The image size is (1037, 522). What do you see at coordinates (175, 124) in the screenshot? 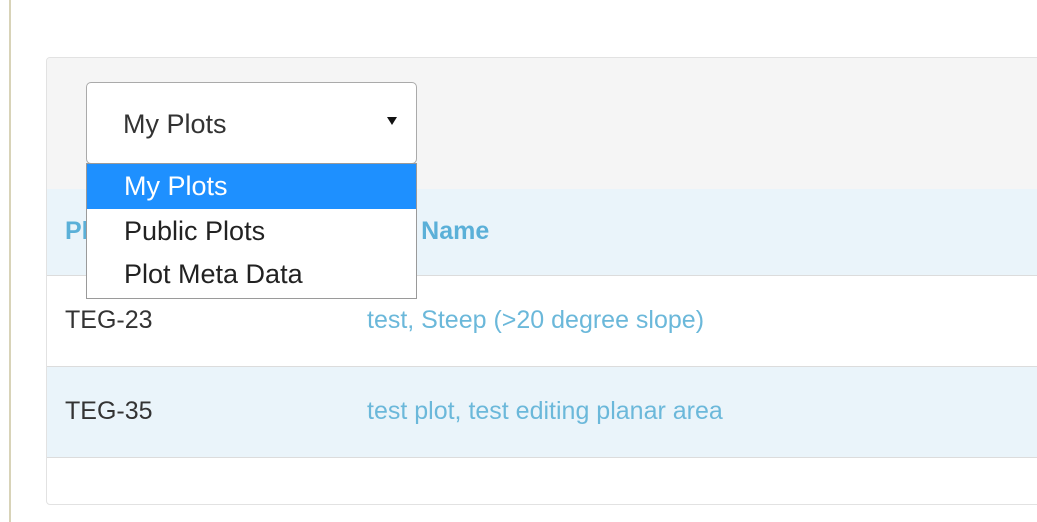
I see `select-current-value: My Plots` at bounding box center [175, 124].